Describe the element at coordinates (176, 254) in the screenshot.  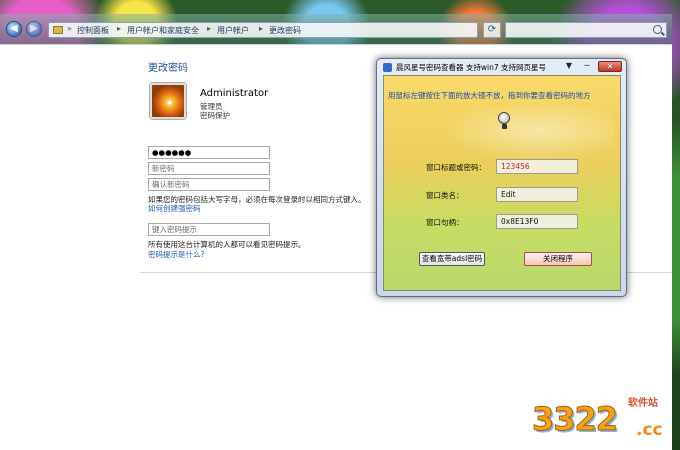
I see `hint-help-link: 密码提示是什么?` at that location.